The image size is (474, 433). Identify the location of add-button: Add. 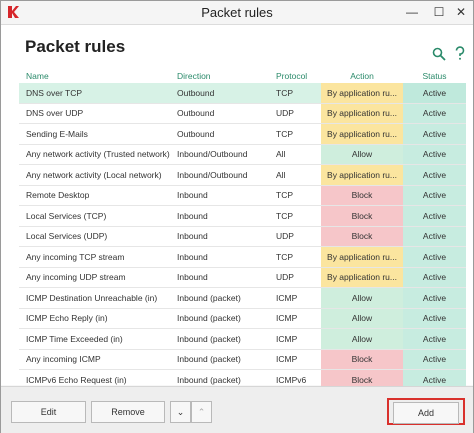
(426, 413).